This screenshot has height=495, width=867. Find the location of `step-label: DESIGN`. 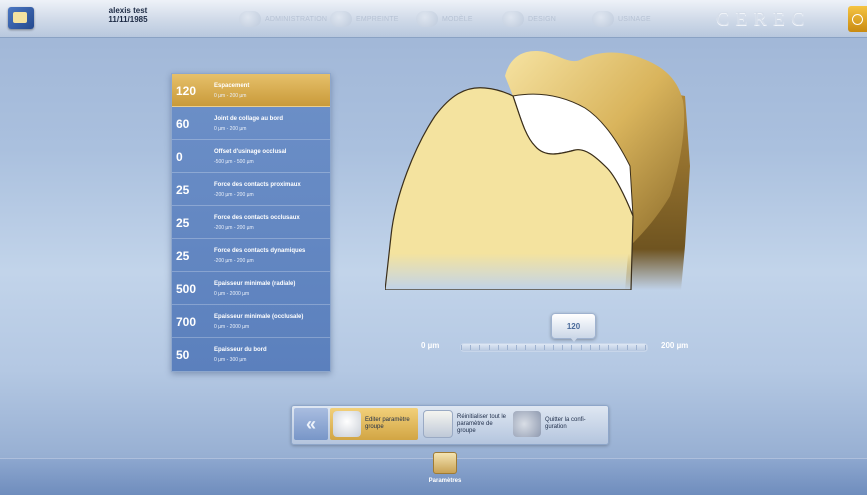

step-label: DESIGN is located at coordinates (542, 19).